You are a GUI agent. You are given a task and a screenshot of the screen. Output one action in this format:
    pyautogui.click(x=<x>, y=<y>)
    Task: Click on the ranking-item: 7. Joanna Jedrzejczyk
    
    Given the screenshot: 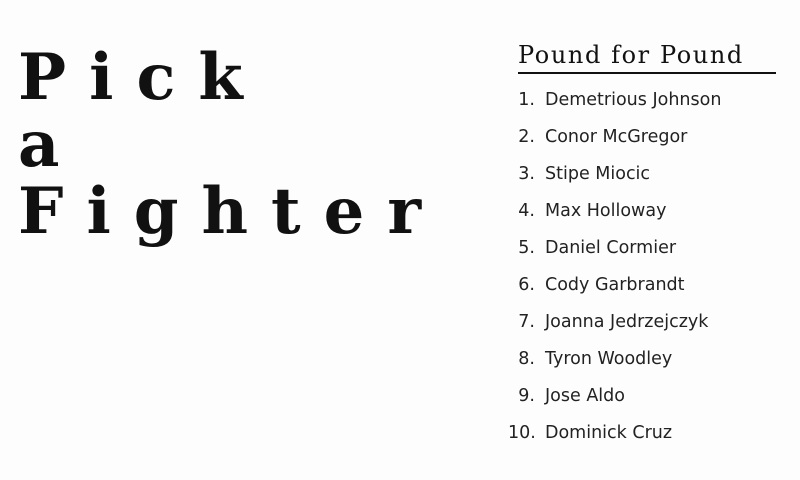 What is the action you would take?
    pyautogui.click(x=648, y=322)
    